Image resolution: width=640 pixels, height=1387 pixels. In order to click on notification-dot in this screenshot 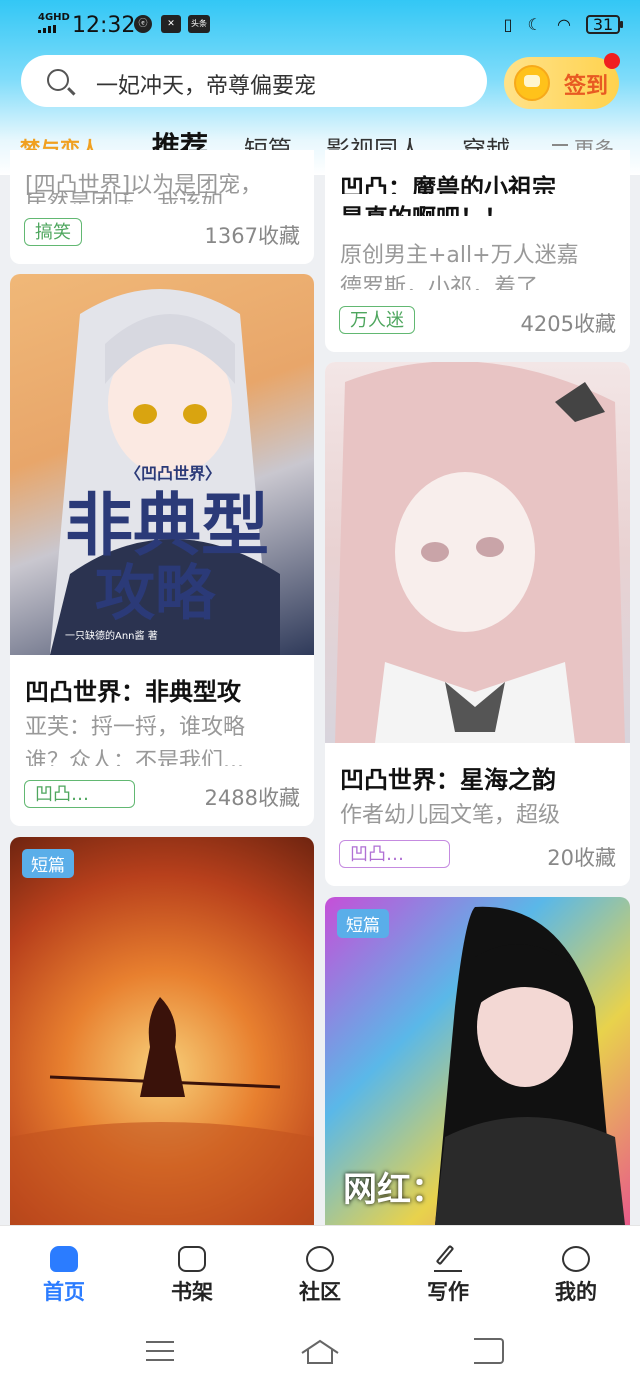, I will do `click(612, 61)`.